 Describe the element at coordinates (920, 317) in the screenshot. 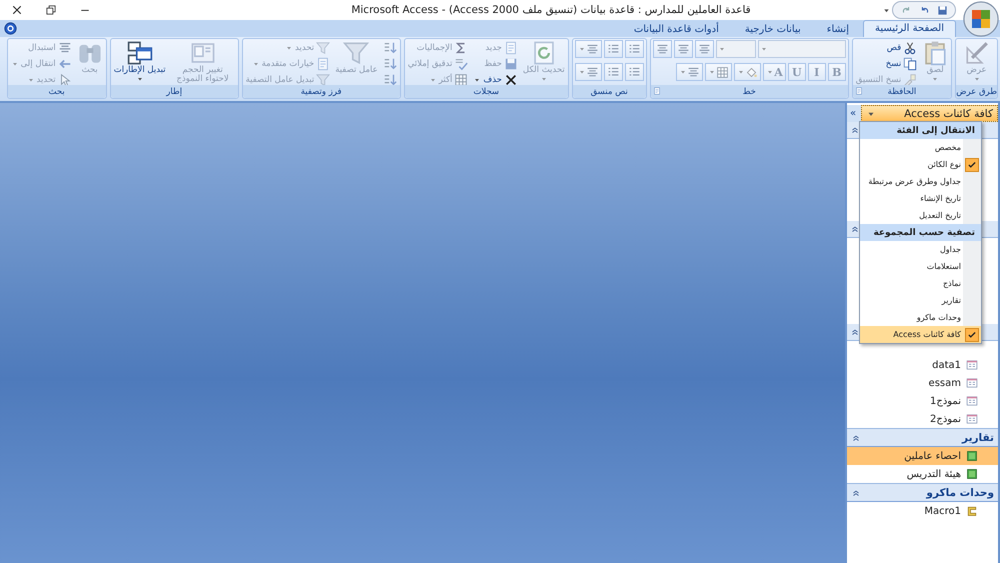

I see `menu-item: وحدات ماكرو` at that location.